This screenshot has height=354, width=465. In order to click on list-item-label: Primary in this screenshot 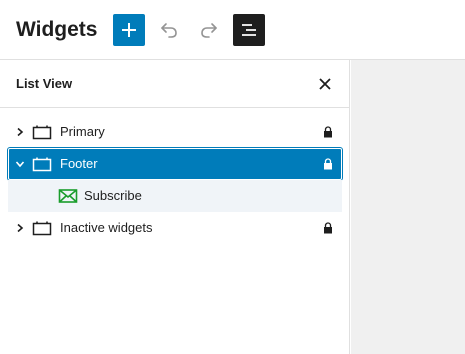, I will do `click(82, 131)`.